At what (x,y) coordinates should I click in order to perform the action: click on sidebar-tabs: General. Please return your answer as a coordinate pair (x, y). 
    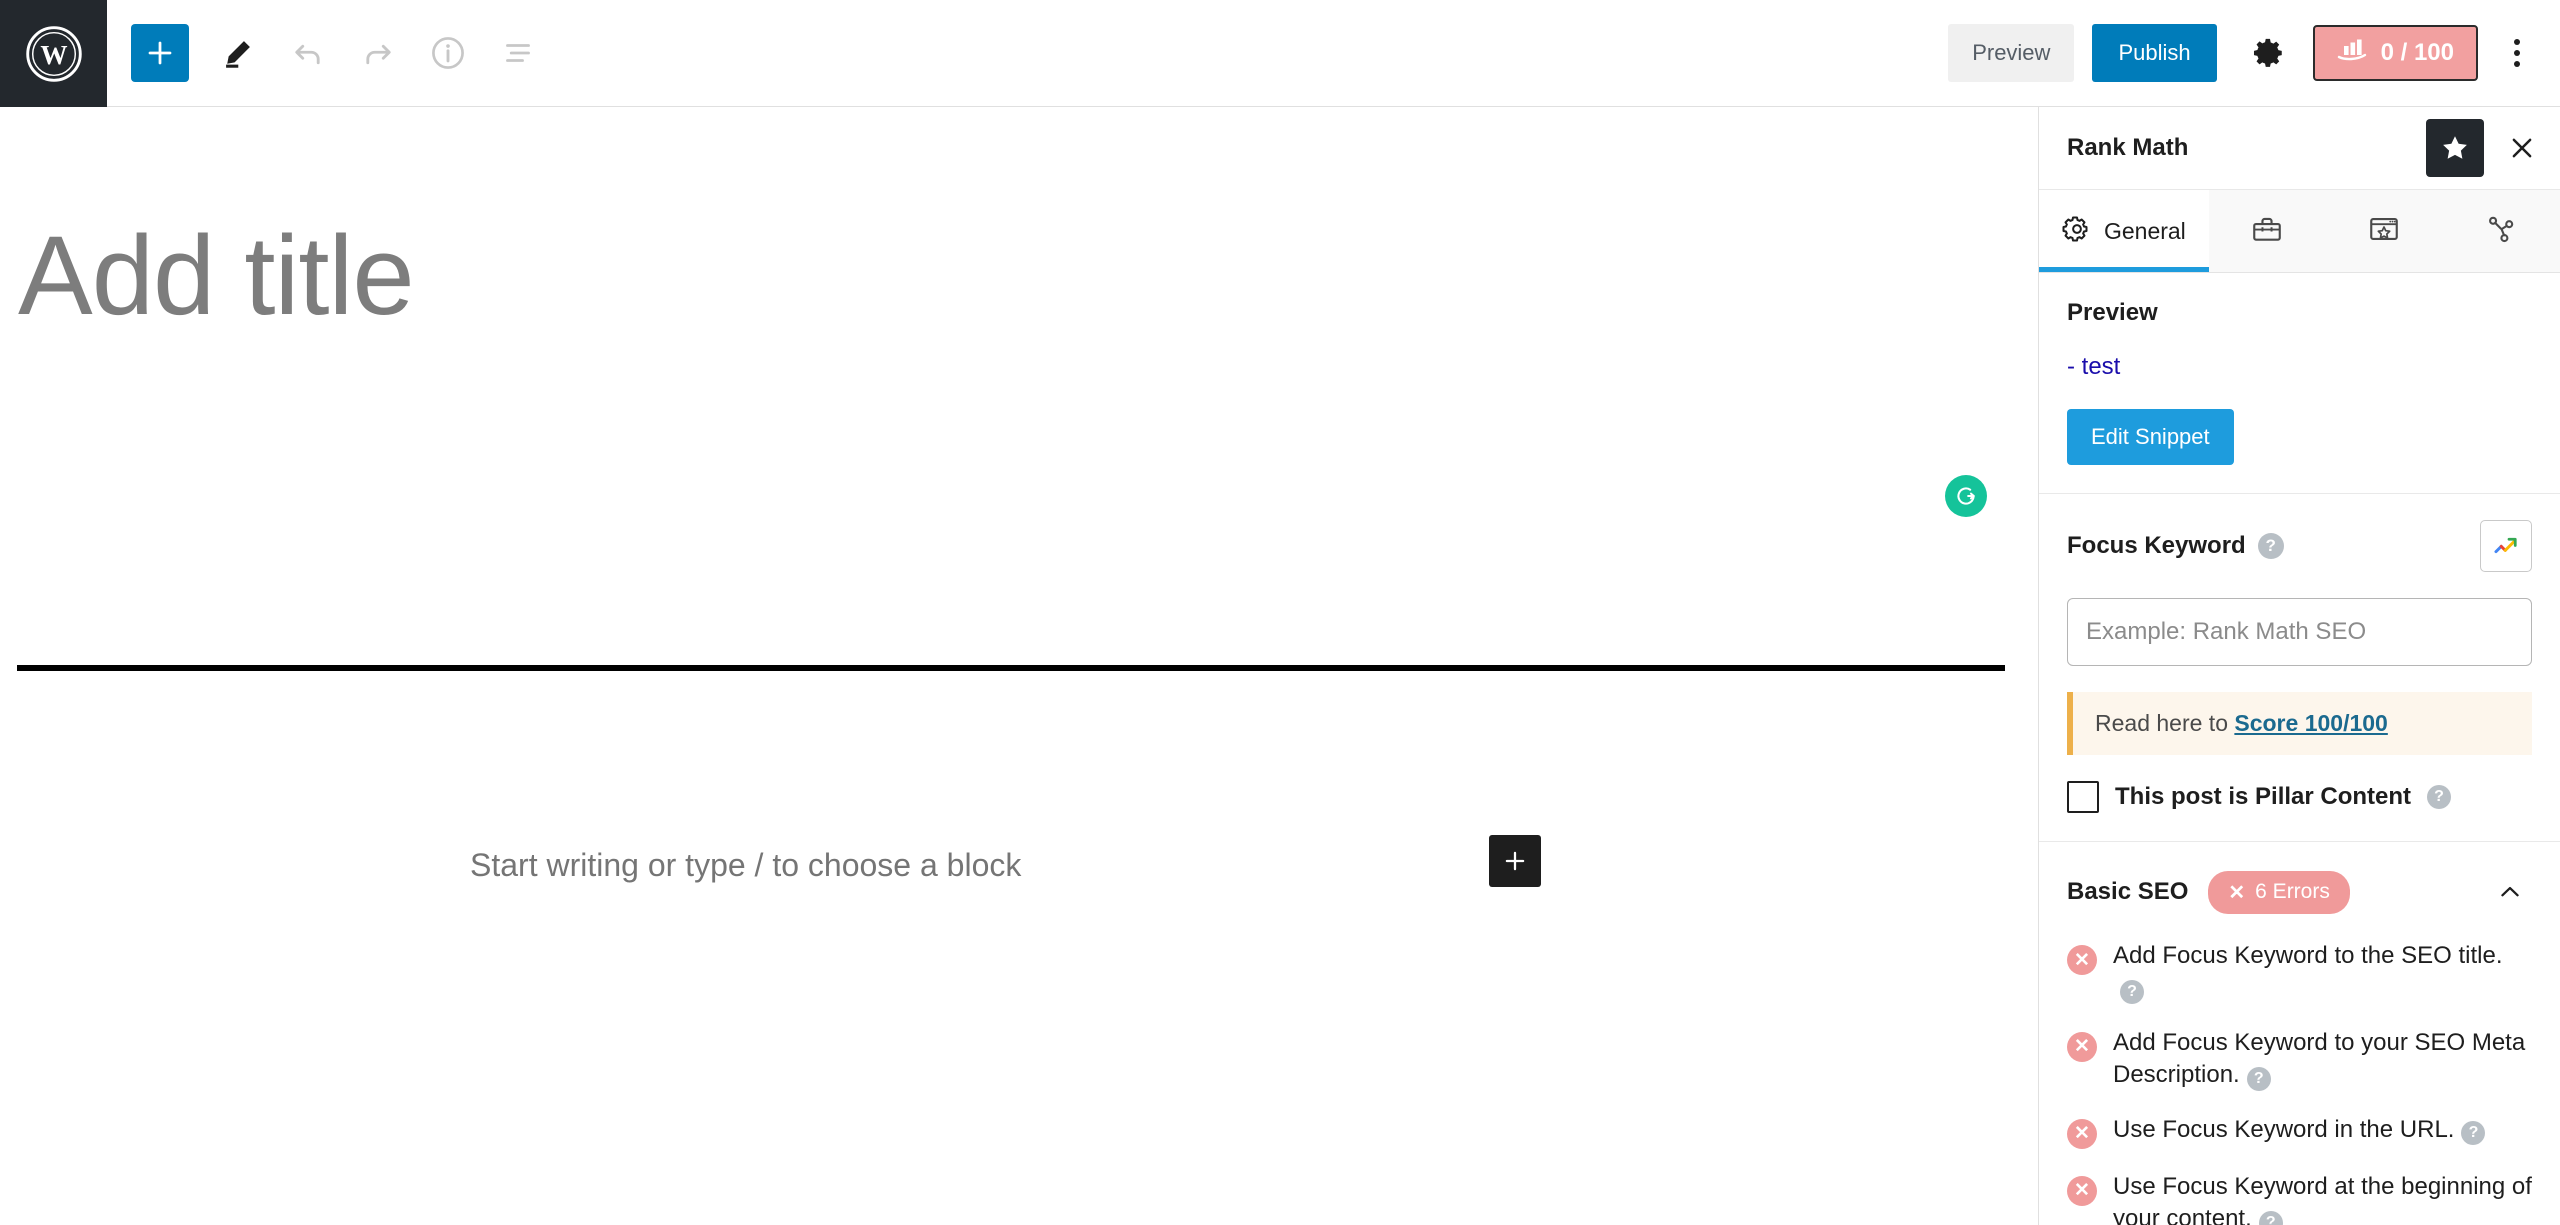
    Looking at the image, I should click on (2299, 231).